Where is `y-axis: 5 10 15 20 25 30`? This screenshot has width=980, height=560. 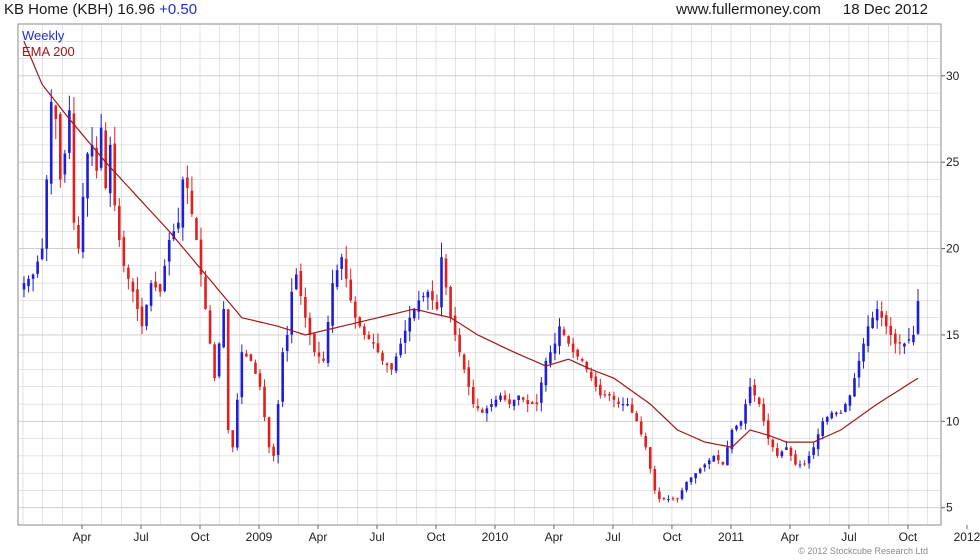 y-axis: 5 10 15 20 25 30 is located at coordinates (950, 292).